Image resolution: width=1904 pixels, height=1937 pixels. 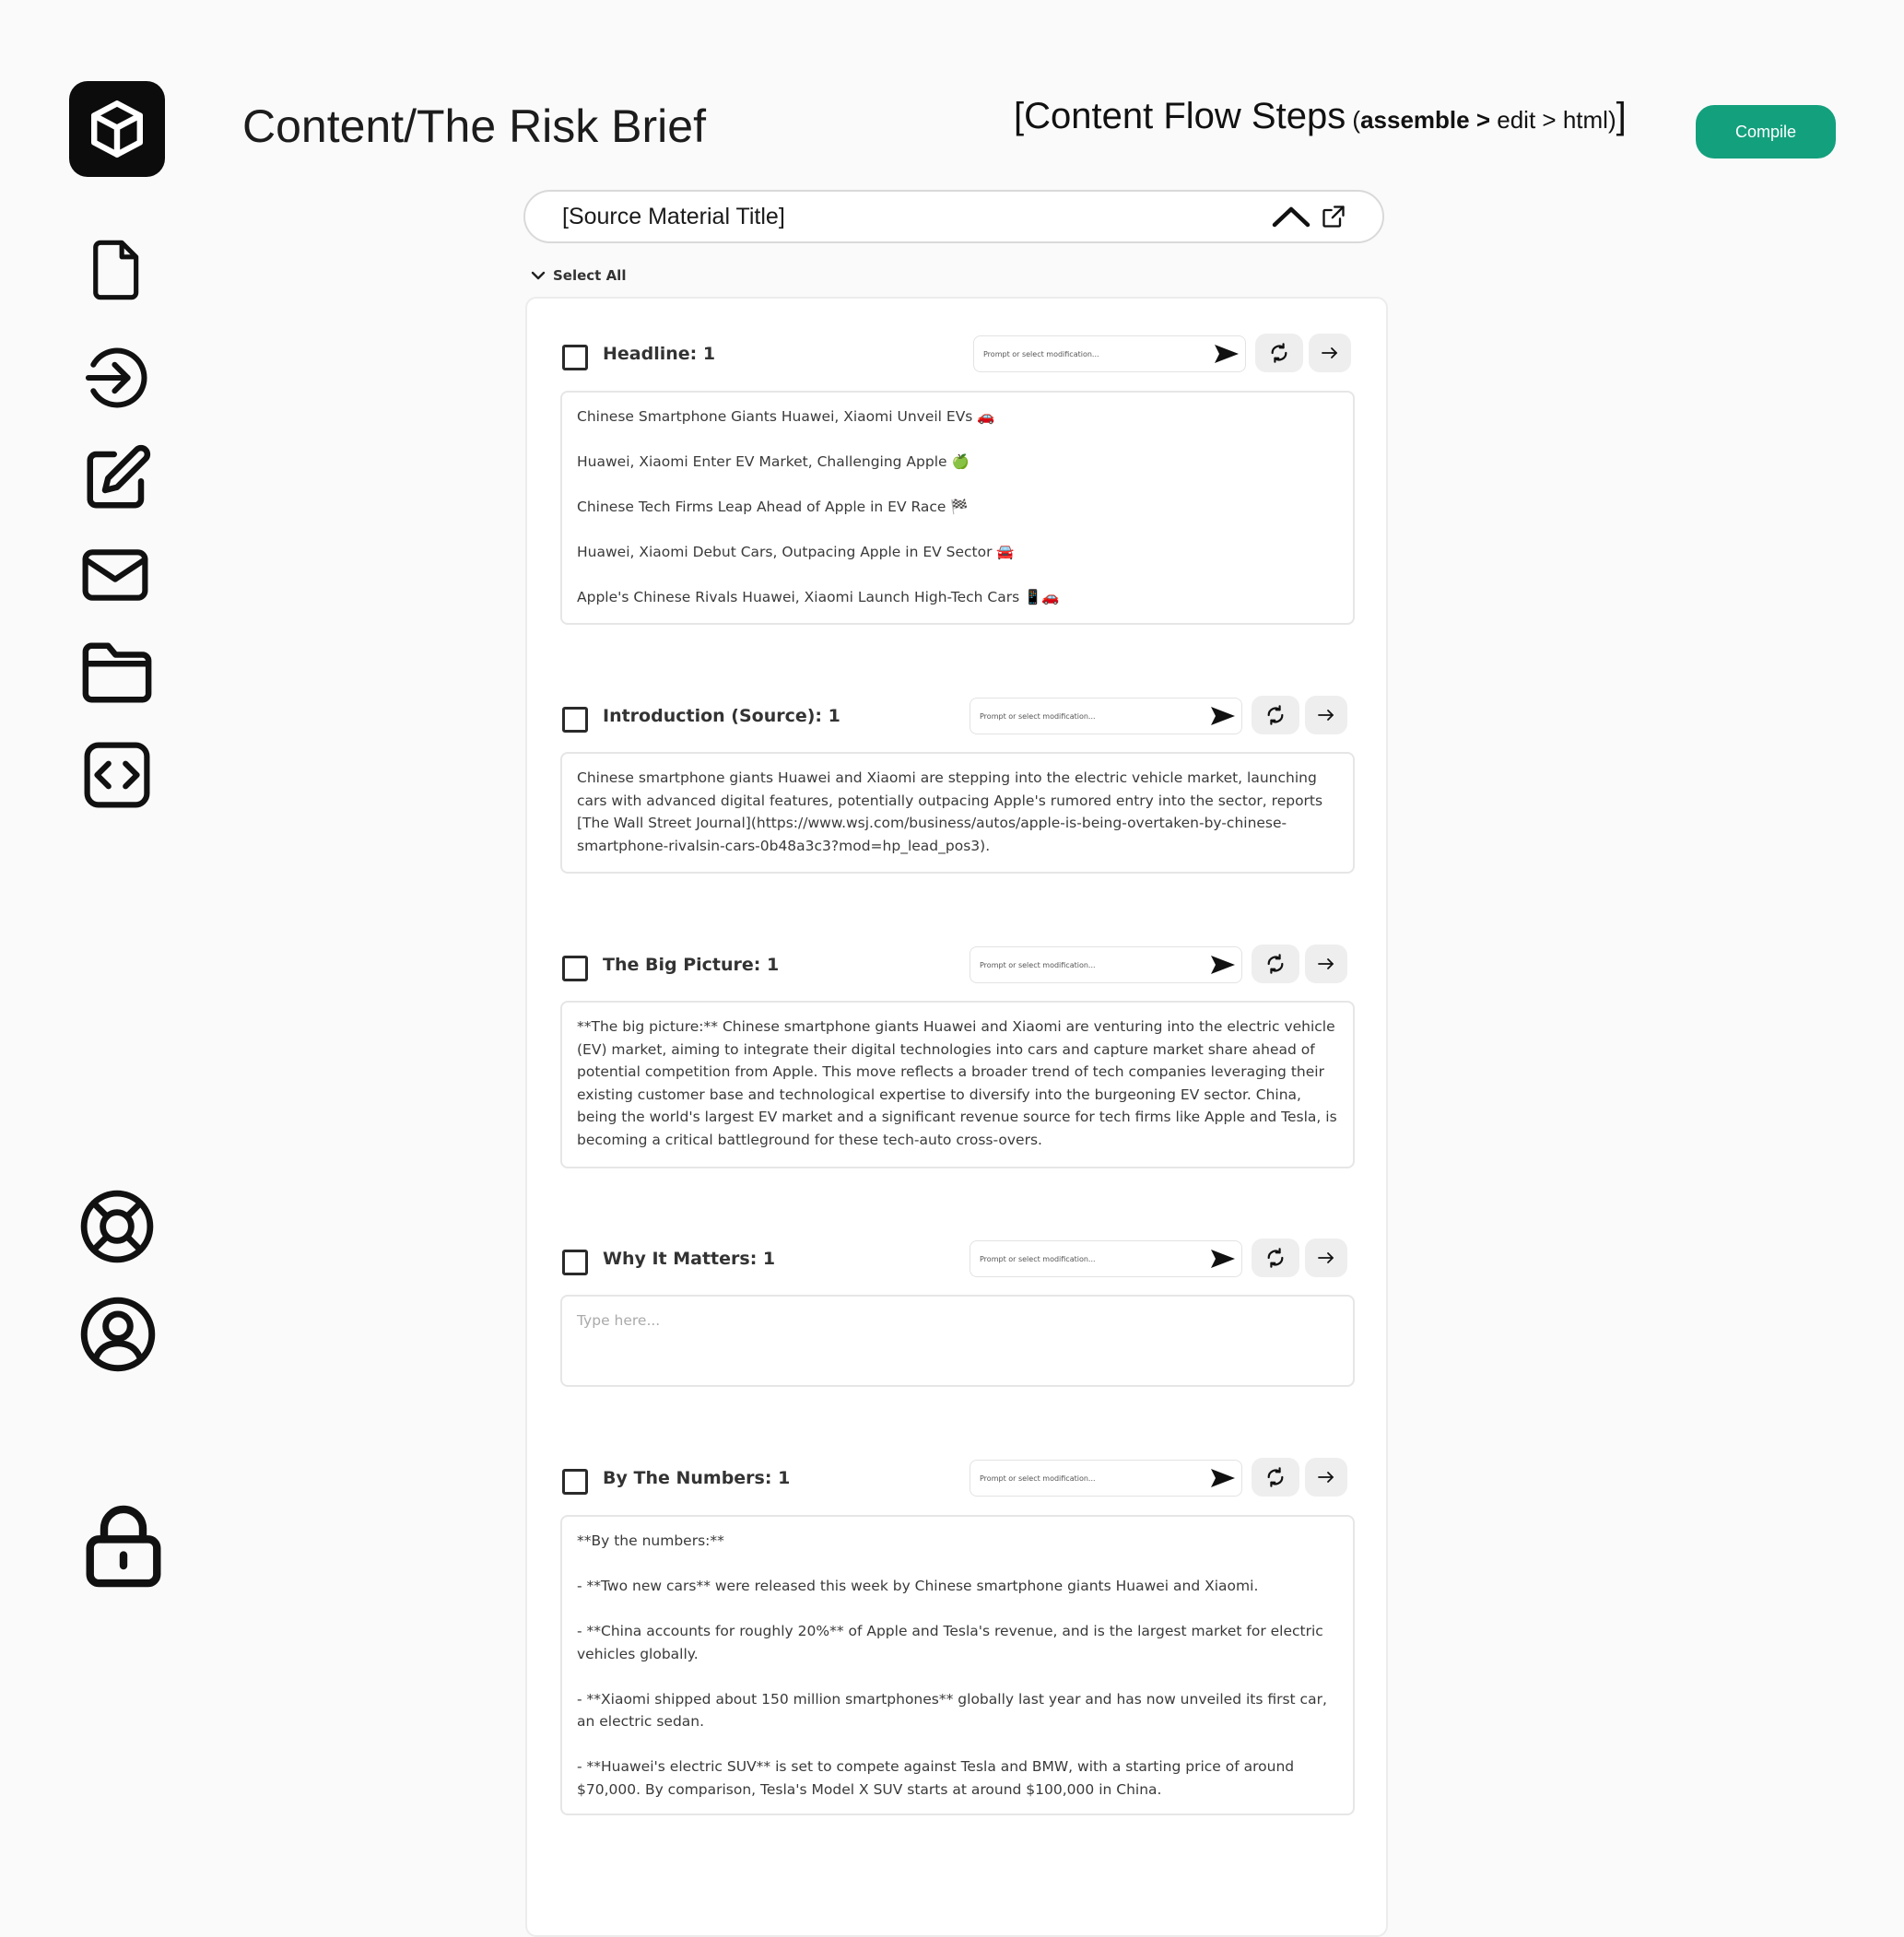 I want to click on section-header-headline: Headline: 1, so click(x=956, y=357).